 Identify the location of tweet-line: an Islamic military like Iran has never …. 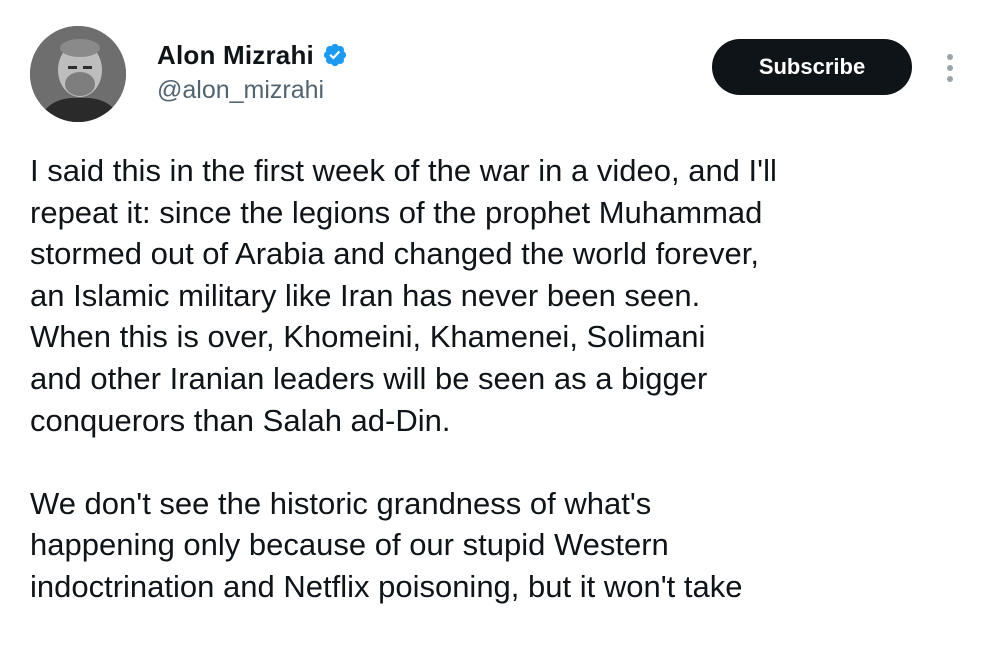
(365, 295).